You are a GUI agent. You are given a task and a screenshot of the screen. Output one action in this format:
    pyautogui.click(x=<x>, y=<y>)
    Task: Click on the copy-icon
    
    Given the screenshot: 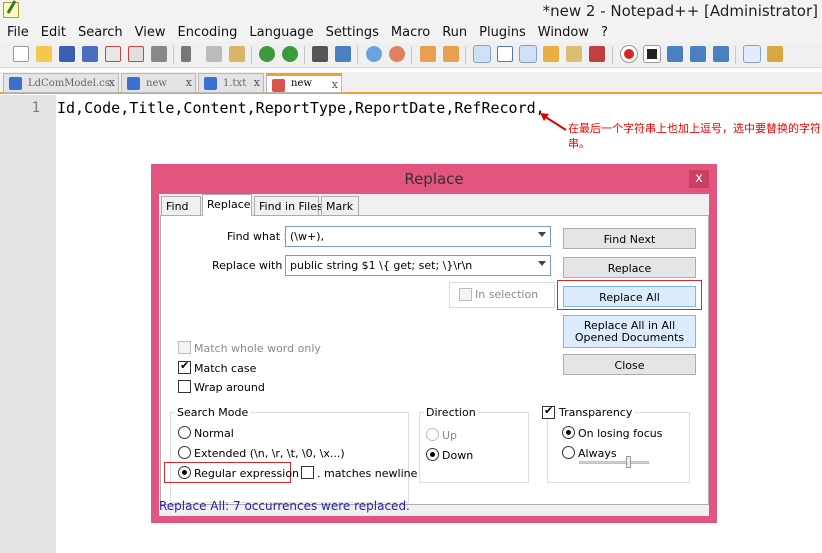 What is the action you would take?
    pyautogui.click(x=214, y=54)
    